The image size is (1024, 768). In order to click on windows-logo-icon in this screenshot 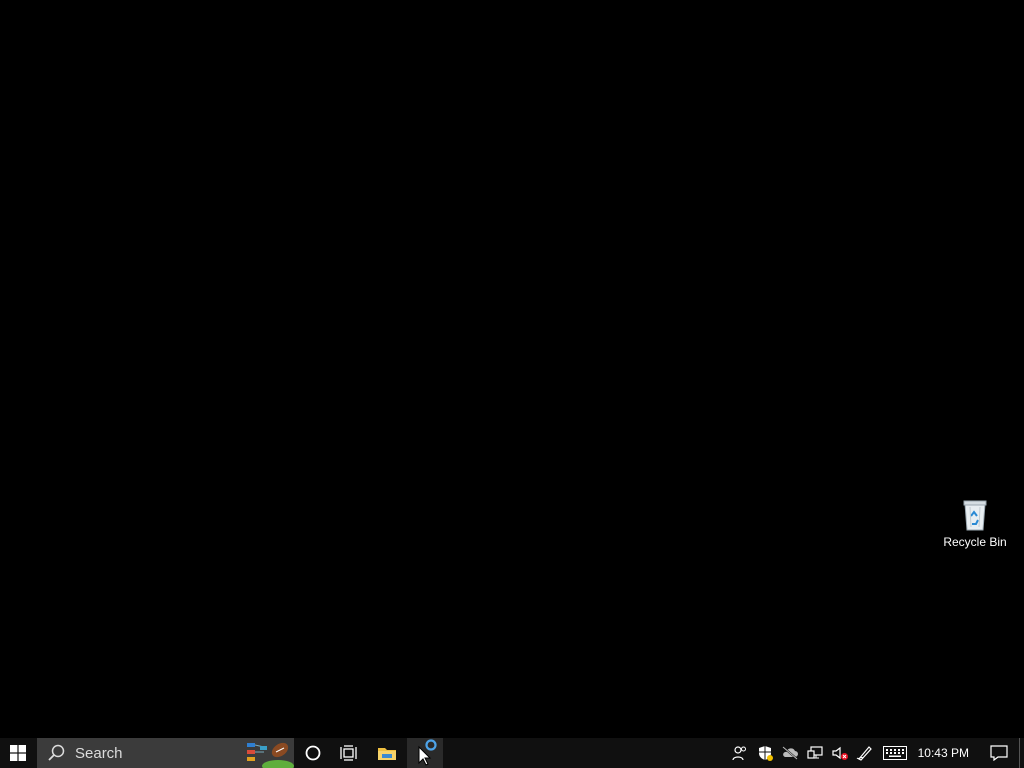, I will do `click(18, 753)`.